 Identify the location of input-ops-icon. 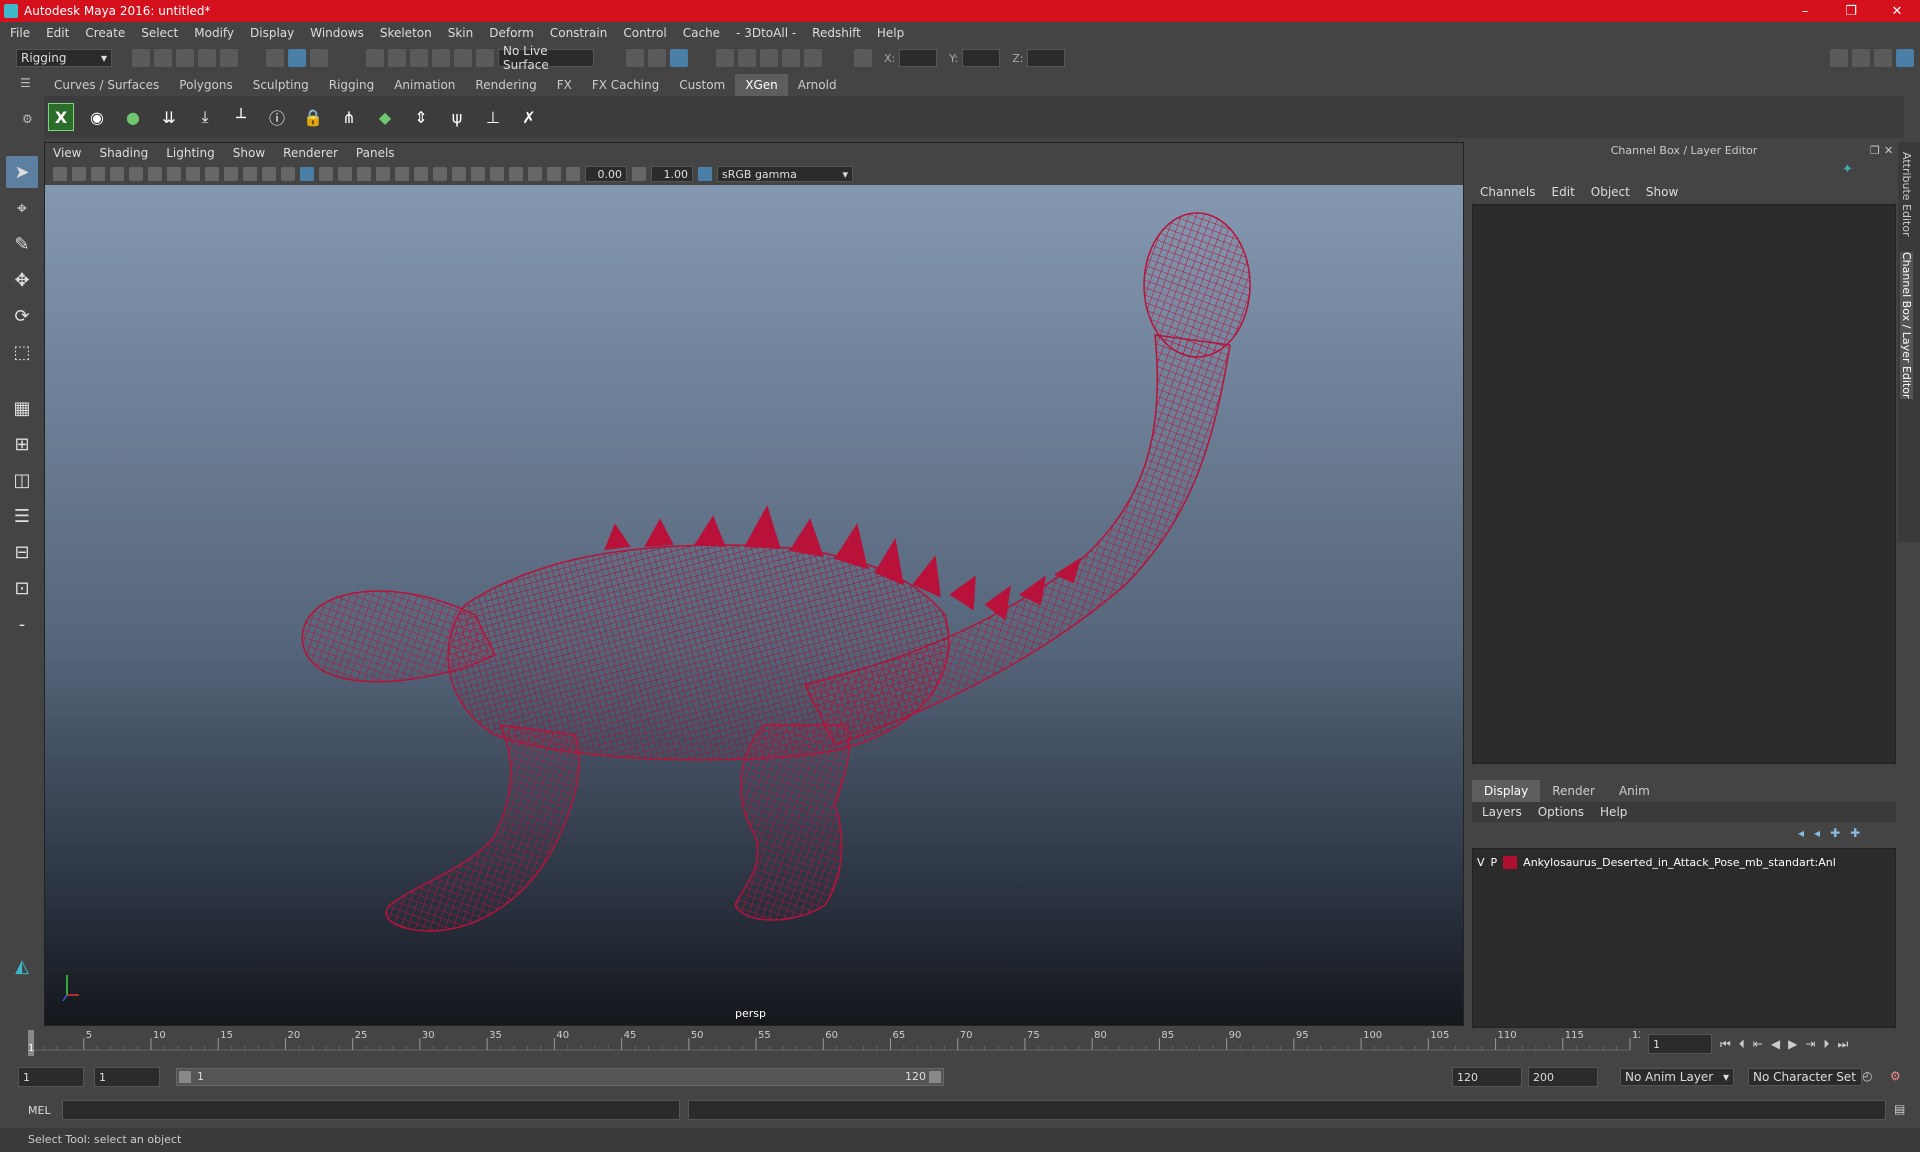
(635, 58).